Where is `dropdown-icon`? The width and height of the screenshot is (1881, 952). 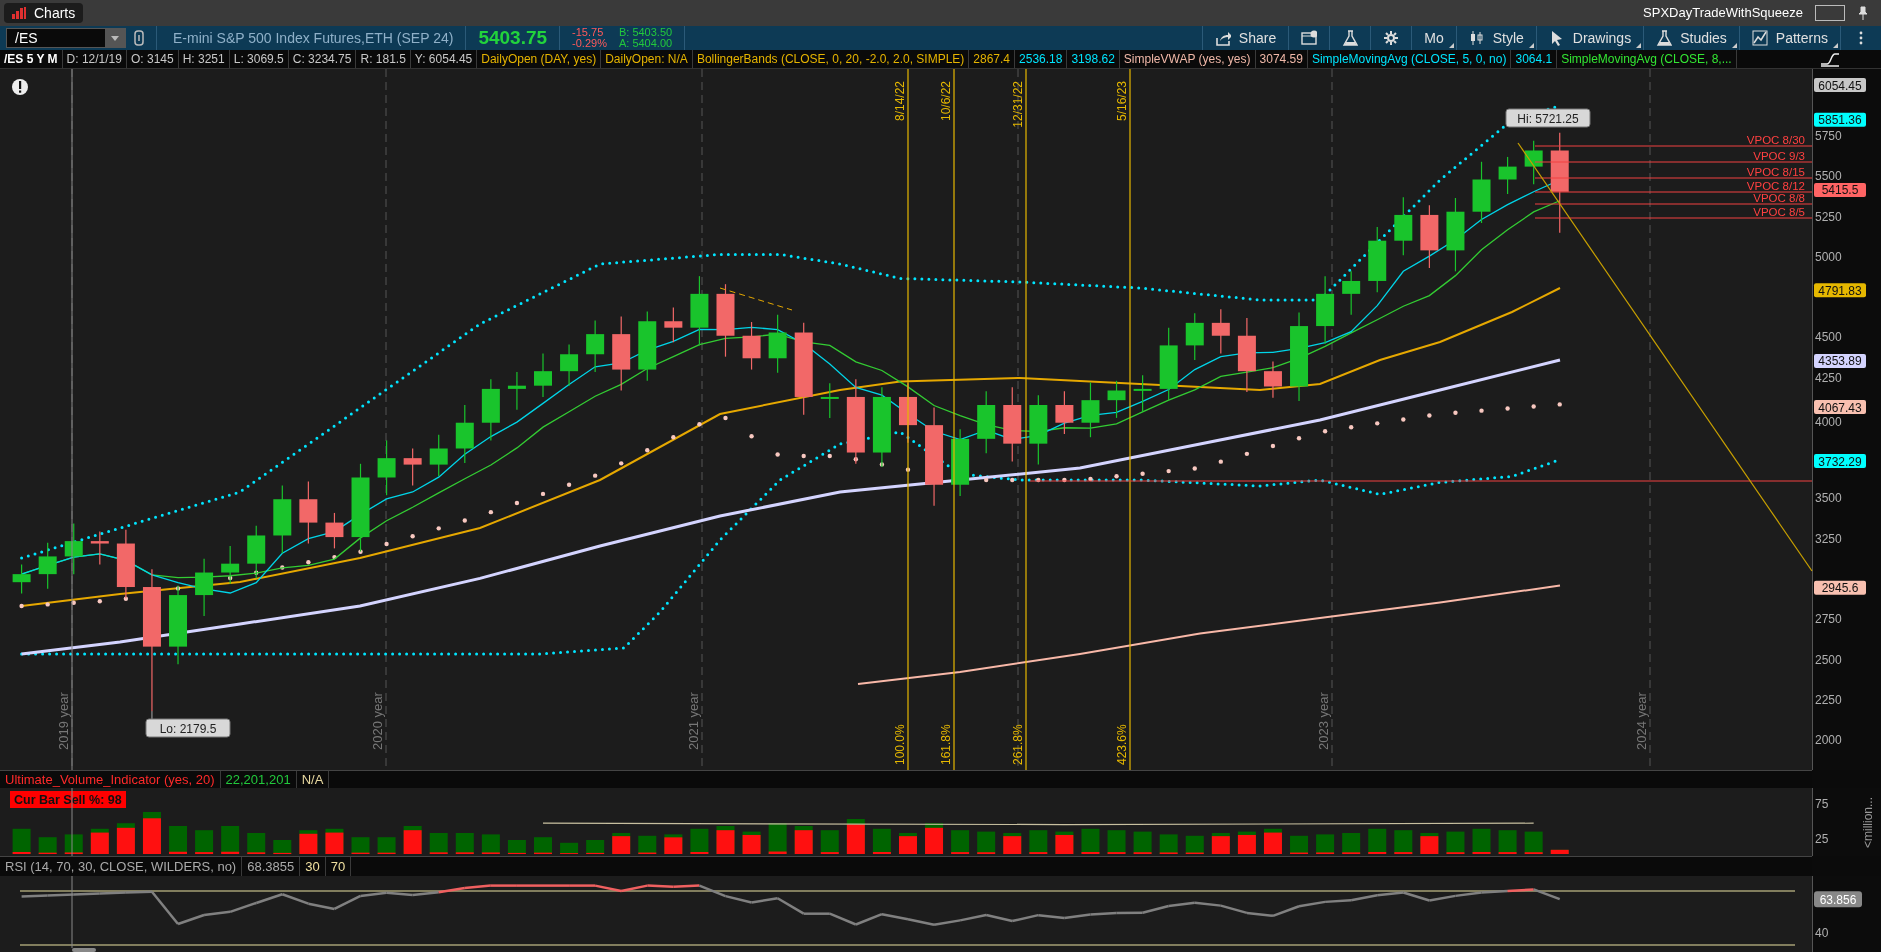
dropdown-icon is located at coordinates (115, 38).